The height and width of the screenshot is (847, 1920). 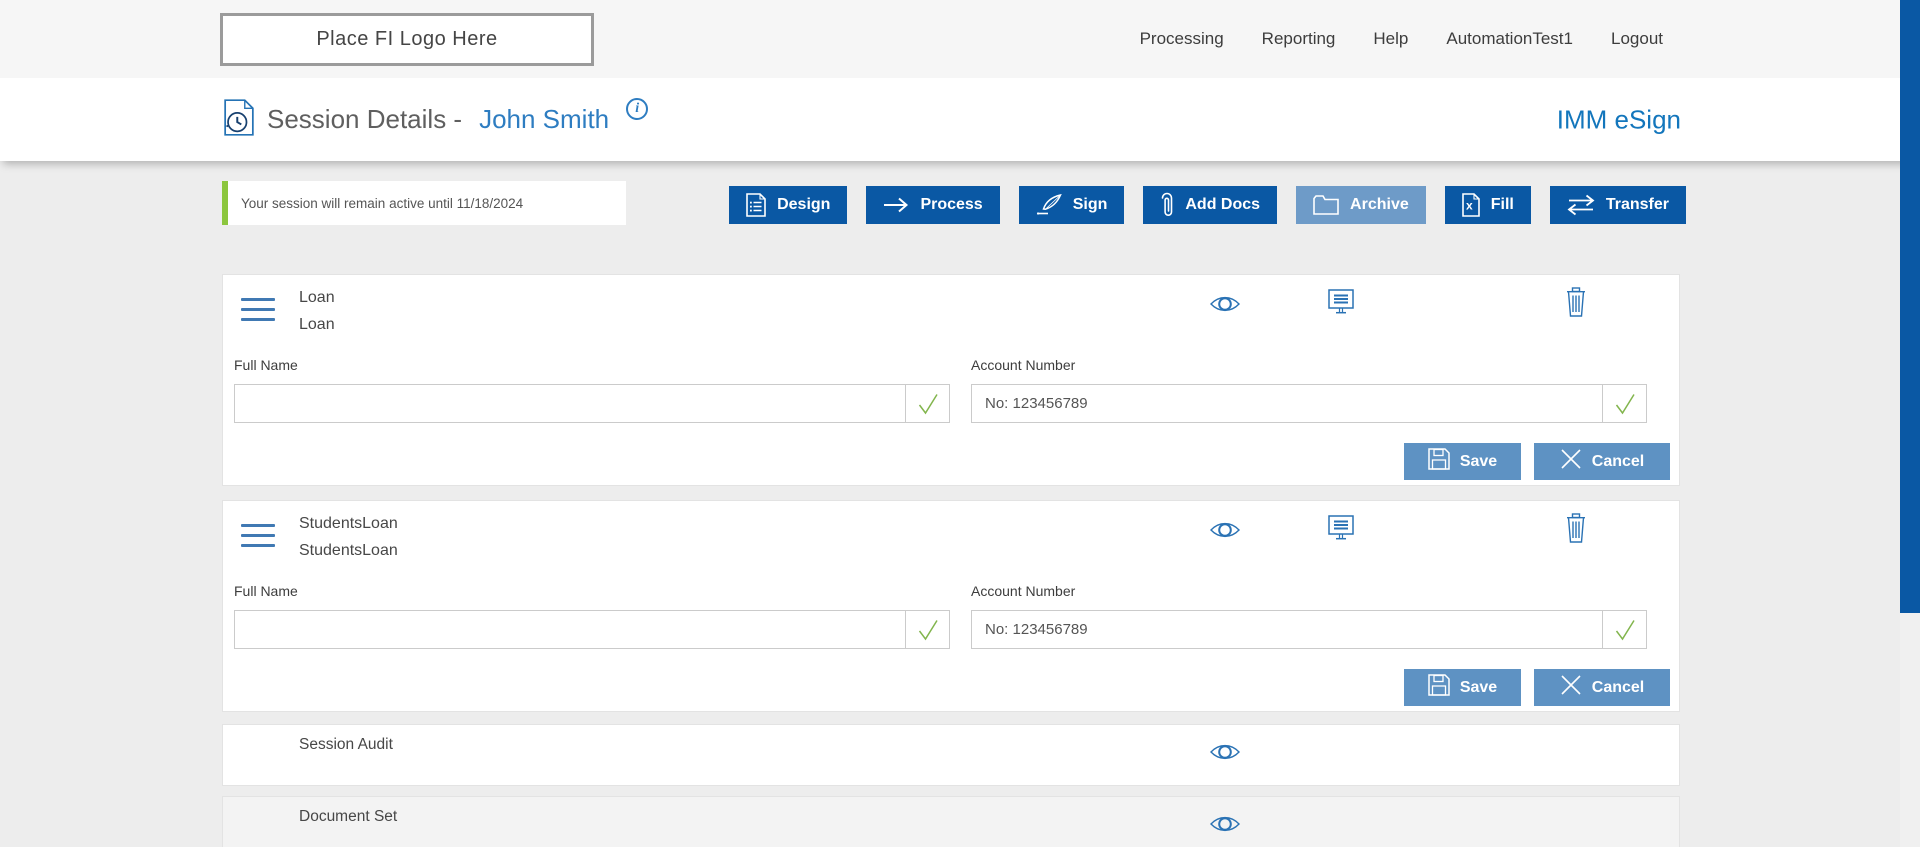 I want to click on process-button: Process, so click(x=933, y=205).